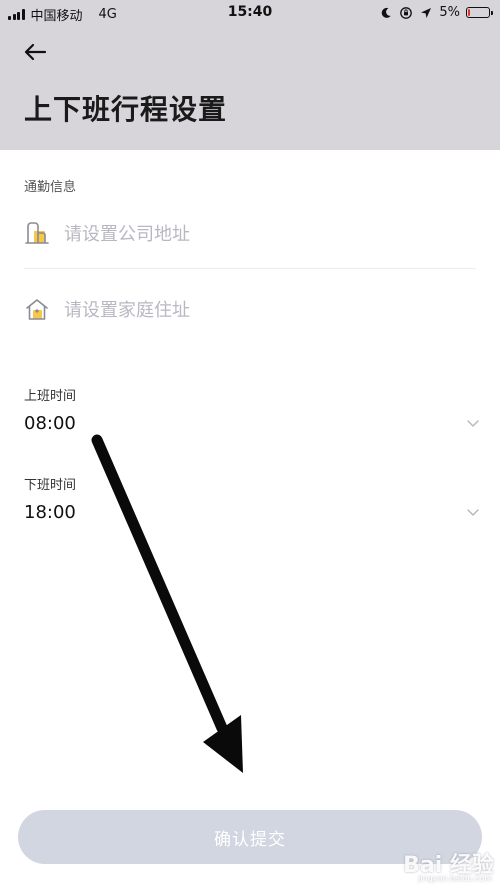  Describe the element at coordinates (252, 423) in the screenshot. I see `work-start-select: 08:00` at that location.